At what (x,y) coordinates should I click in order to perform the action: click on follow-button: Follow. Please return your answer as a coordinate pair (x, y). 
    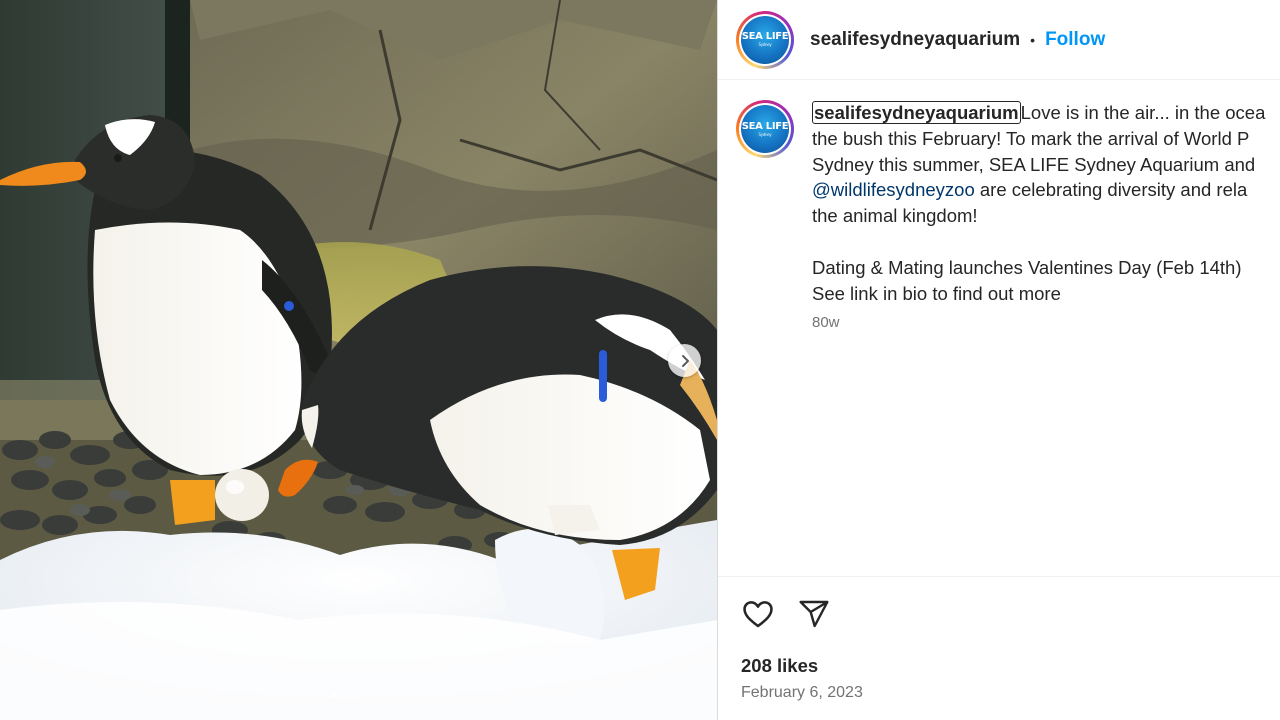
    Looking at the image, I should click on (1075, 40).